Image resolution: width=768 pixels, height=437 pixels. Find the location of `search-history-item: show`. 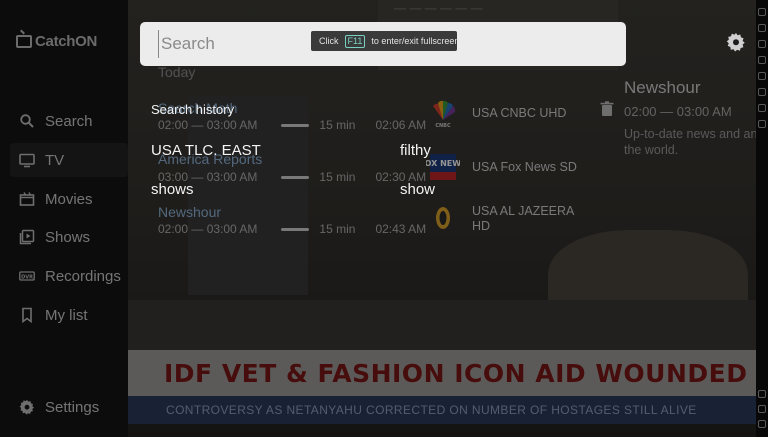

search-history-item: show is located at coordinates (417, 189).